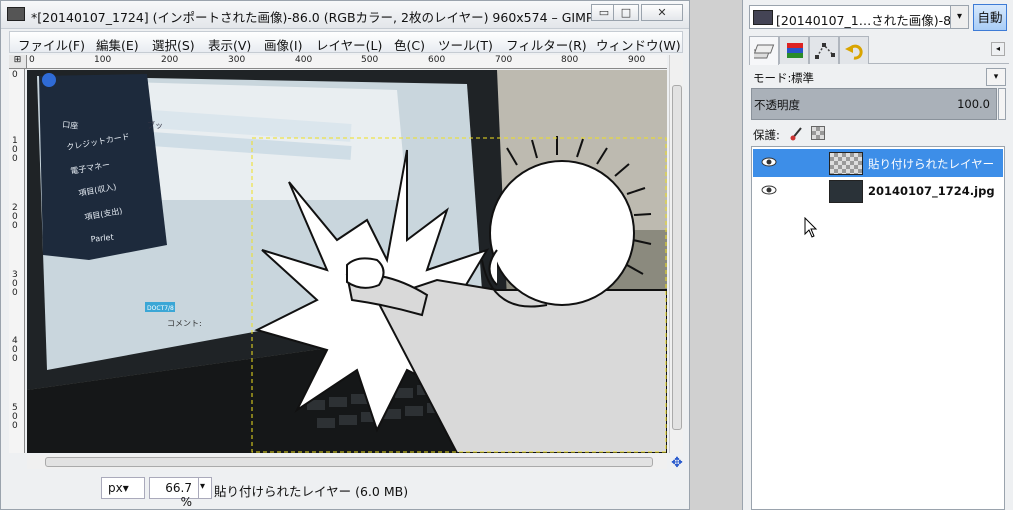 The width and height of the screenshot is (1013, 510). What do you see at coordinates (867, 20) in the screenshot?
I see `image-selector-label: [20140107_1…された画像)-86` at bounding box center [867, 20].